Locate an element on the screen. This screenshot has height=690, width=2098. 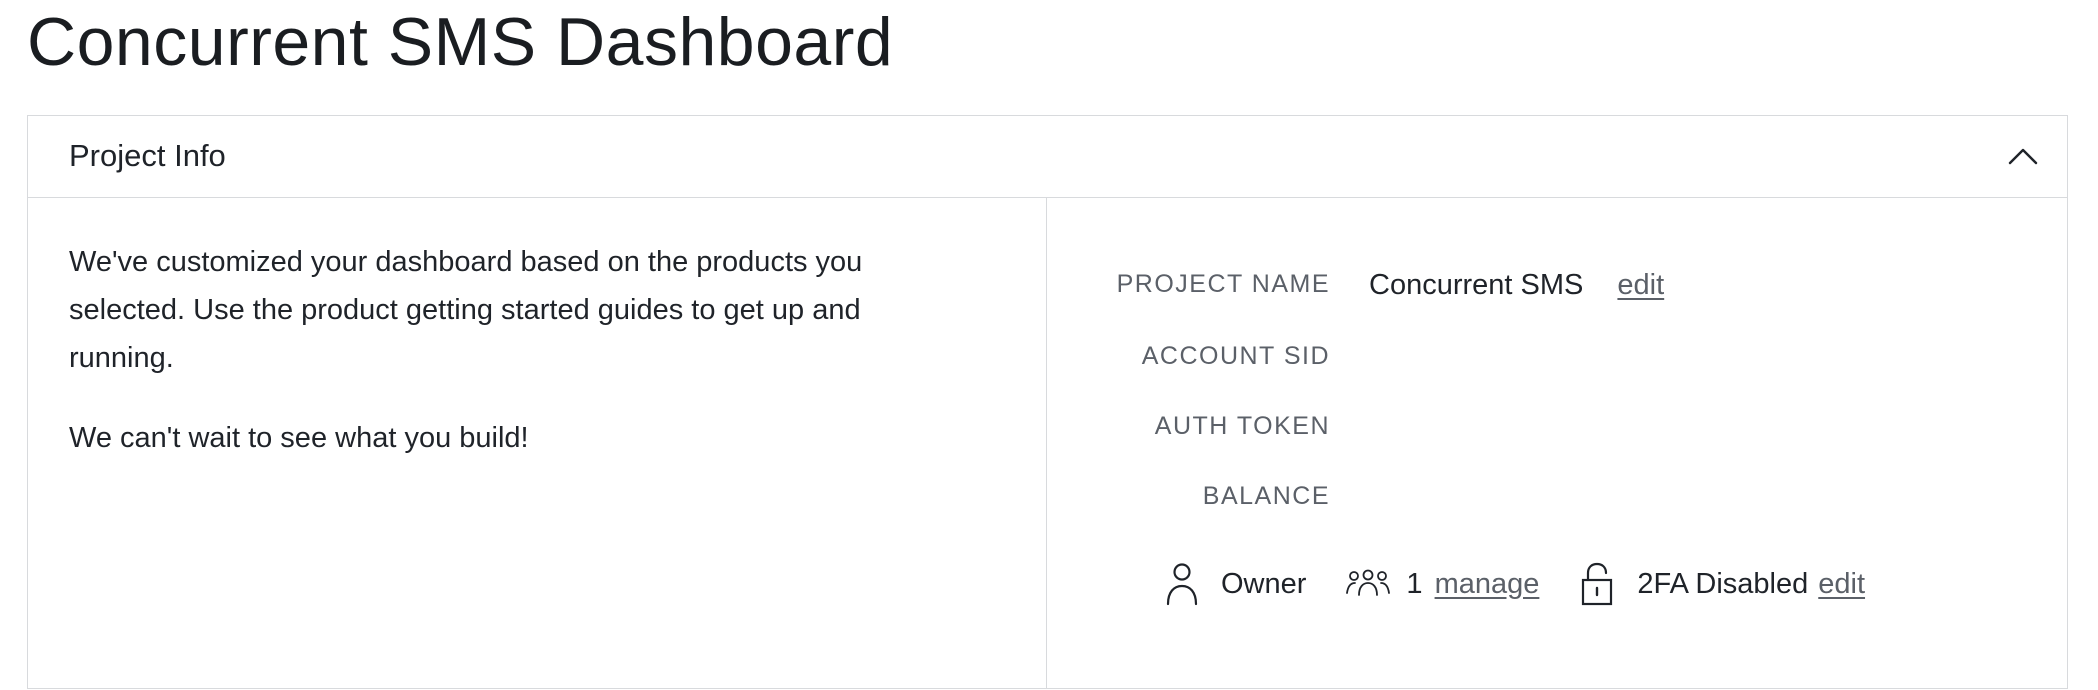
project-name-text: Concurrent SMS is located at coordinates (1476, 285).